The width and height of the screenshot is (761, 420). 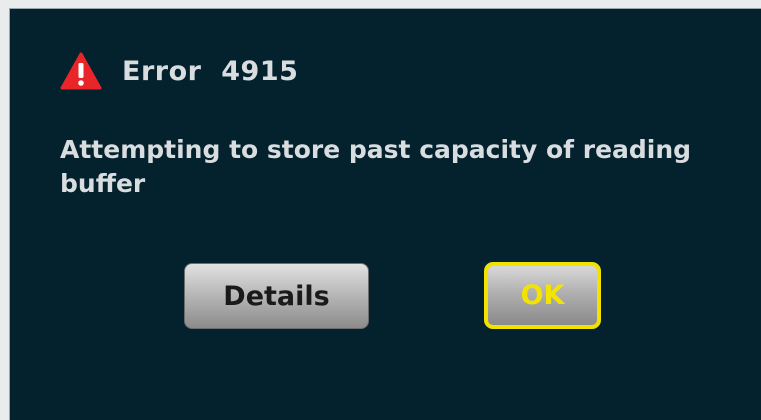 What do you see at coordinates (210, 71) in the screenshot?
I see `dialog-title: Error 4915` at bounding box center [210, 71].